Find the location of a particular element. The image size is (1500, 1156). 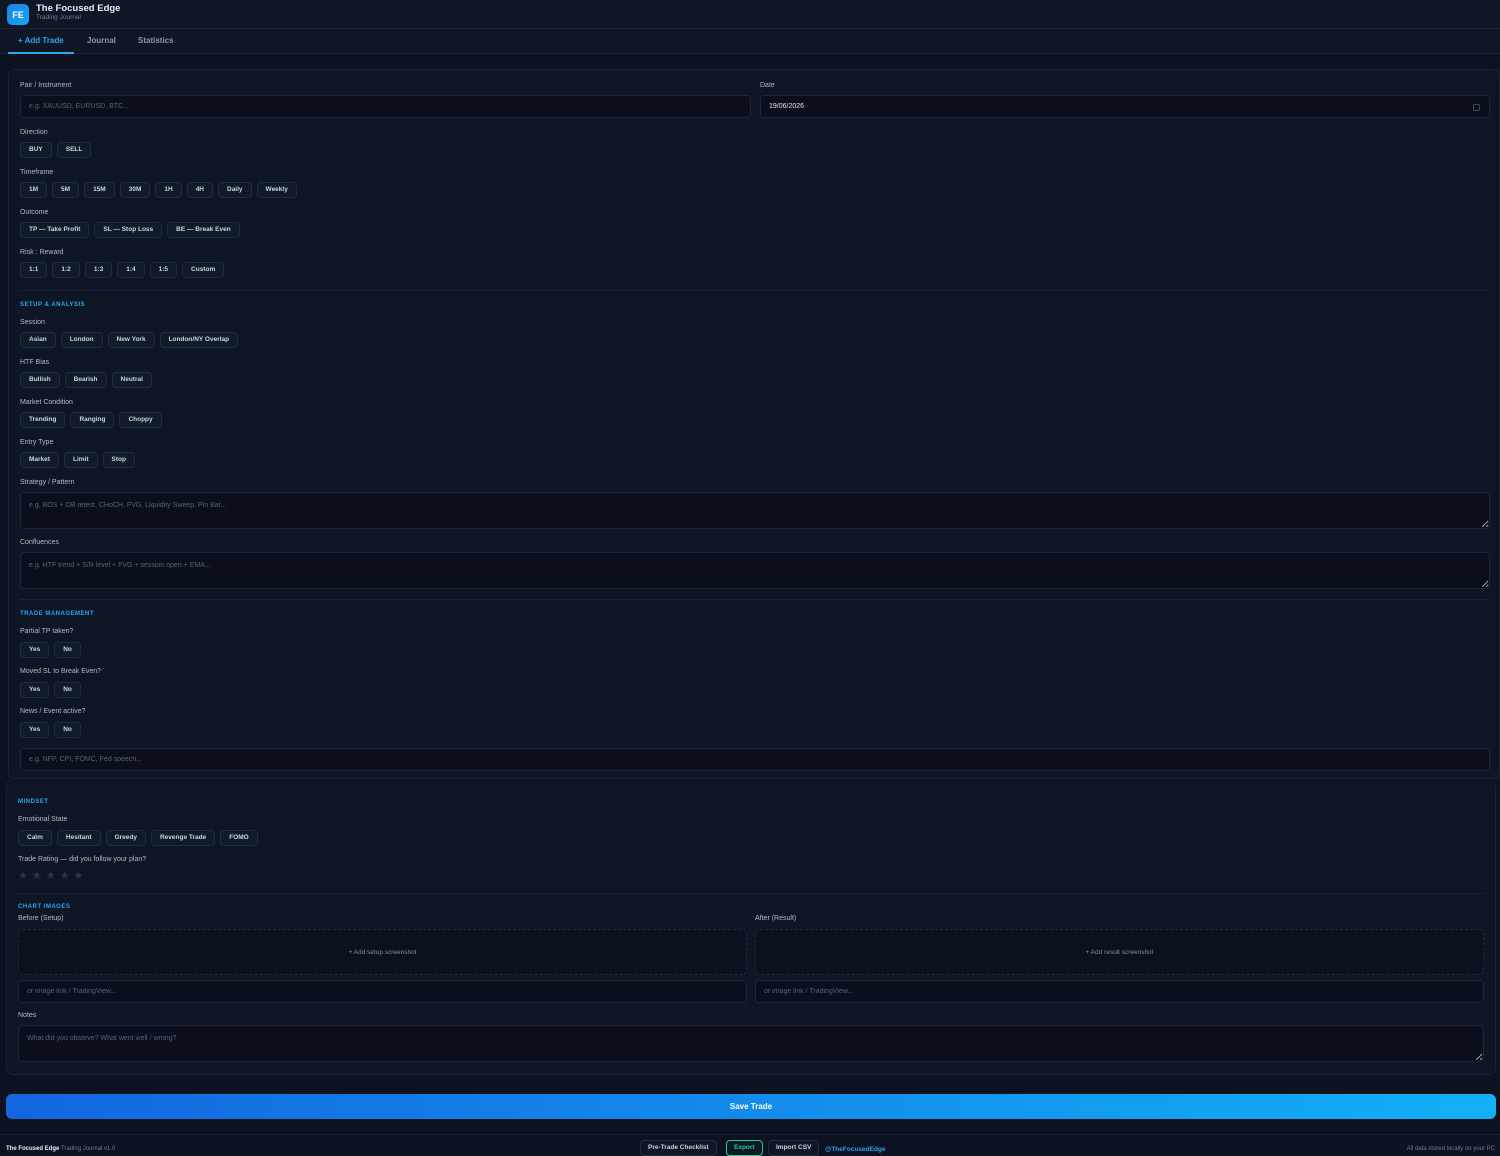

setup-section-title: SETUP & ANALYSIS is located at coordinates (53, 305).